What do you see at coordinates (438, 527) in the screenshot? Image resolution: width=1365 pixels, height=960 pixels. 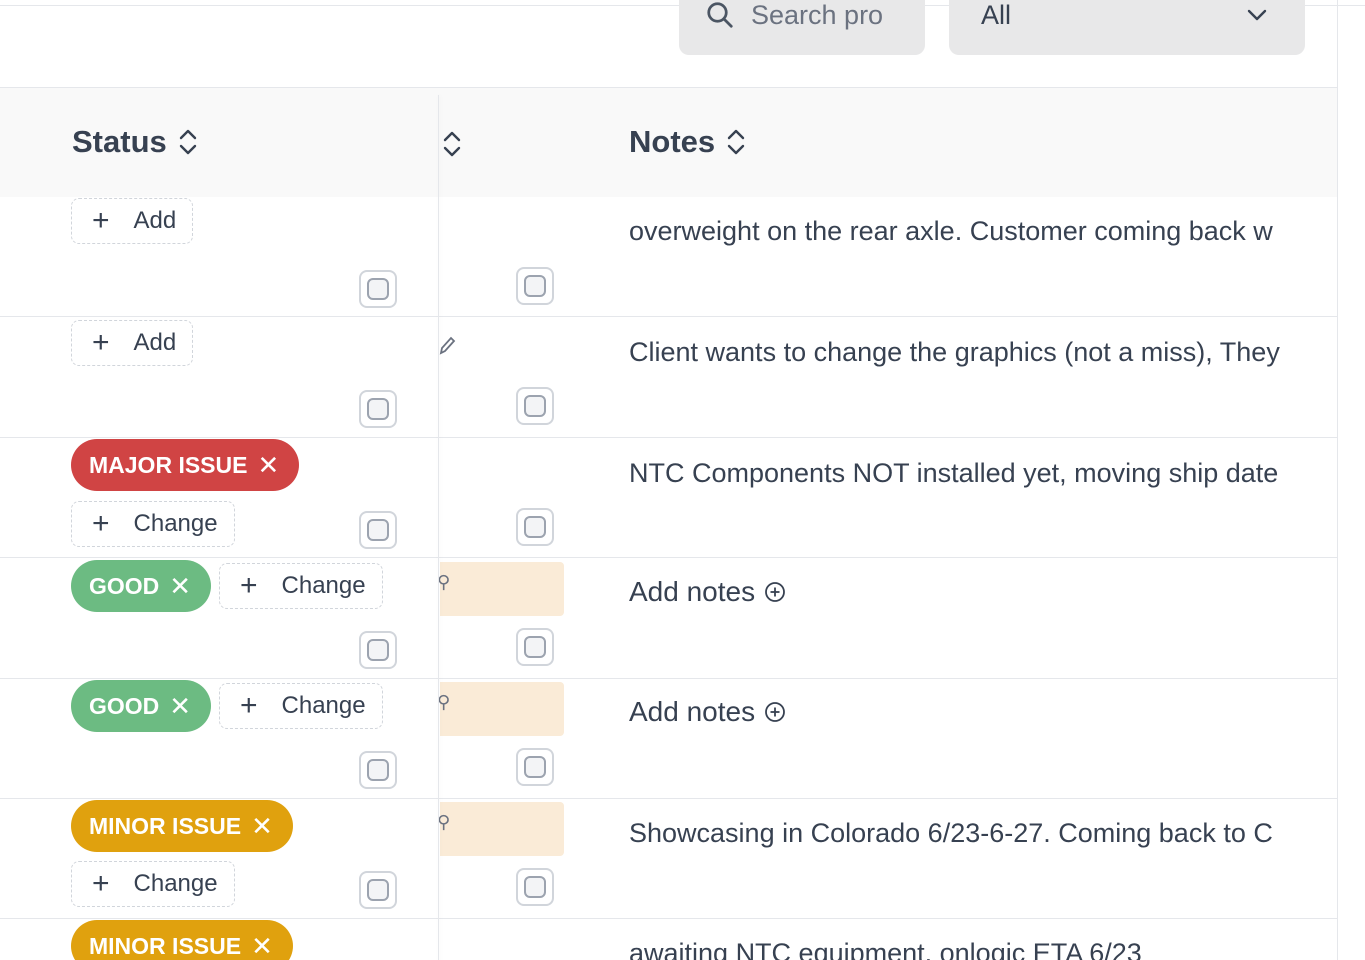 I see `frozen-column-divider` at bounding box center [438, 527].